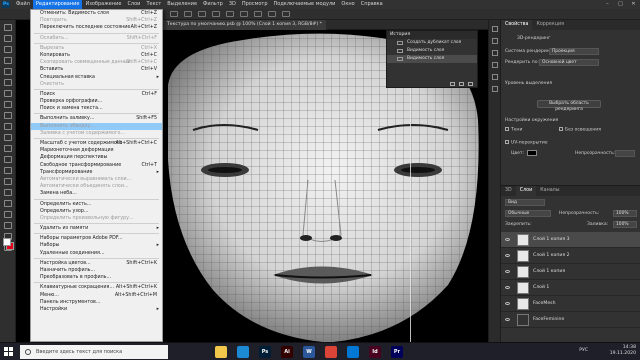  Describe the element at coordinates (569, 62) in the screenshot. I see `render-for-select: Основной цвет` at that location.